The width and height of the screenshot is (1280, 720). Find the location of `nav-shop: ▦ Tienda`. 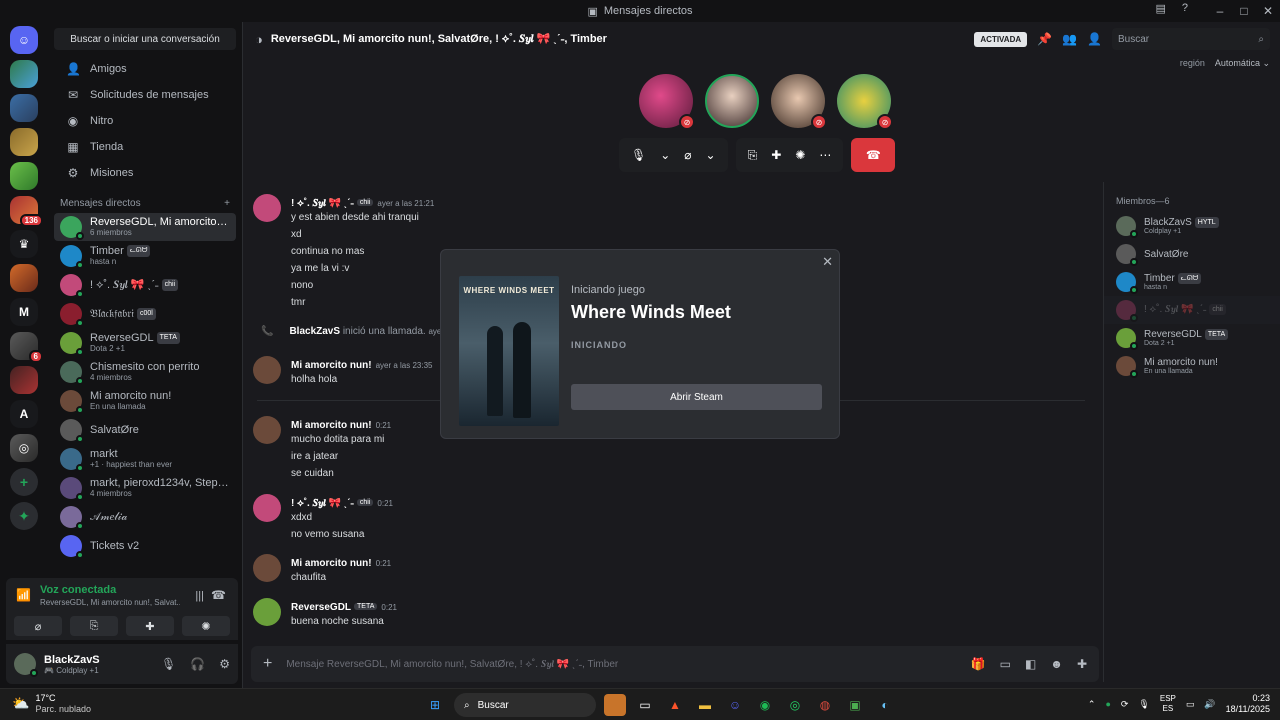

nav-shop: ▦ Tienda is located at coordinates (145, 147).